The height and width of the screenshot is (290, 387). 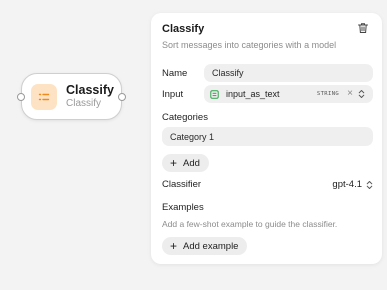 I want to click on clear-icon: ×, so click(x=350, y=94).